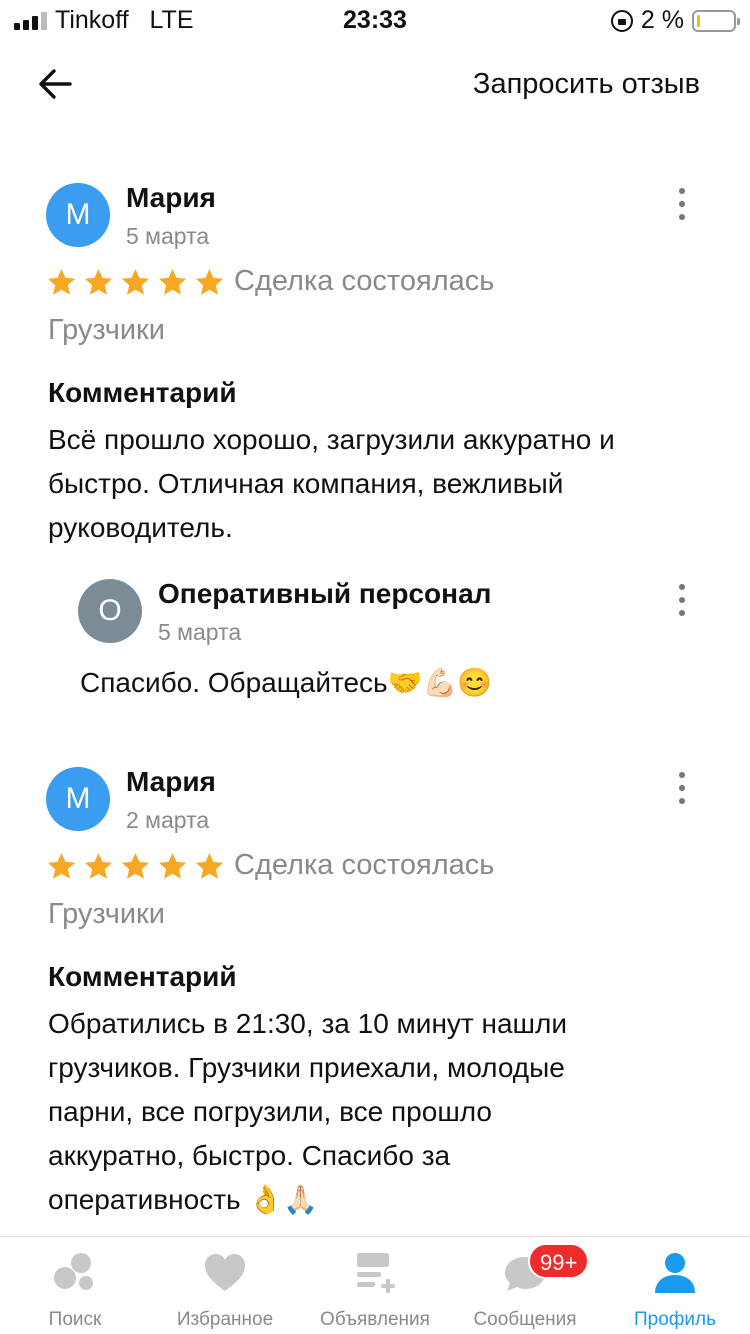 This screenshot has width=750, height=1334. I want to click on comment-line: оперативность 👌🙏🏻, so click(183, 1199).